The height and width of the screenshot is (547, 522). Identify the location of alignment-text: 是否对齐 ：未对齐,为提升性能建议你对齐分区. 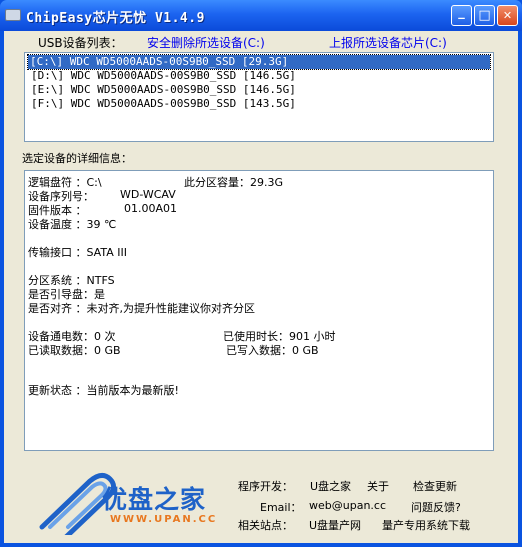
(141, 308).